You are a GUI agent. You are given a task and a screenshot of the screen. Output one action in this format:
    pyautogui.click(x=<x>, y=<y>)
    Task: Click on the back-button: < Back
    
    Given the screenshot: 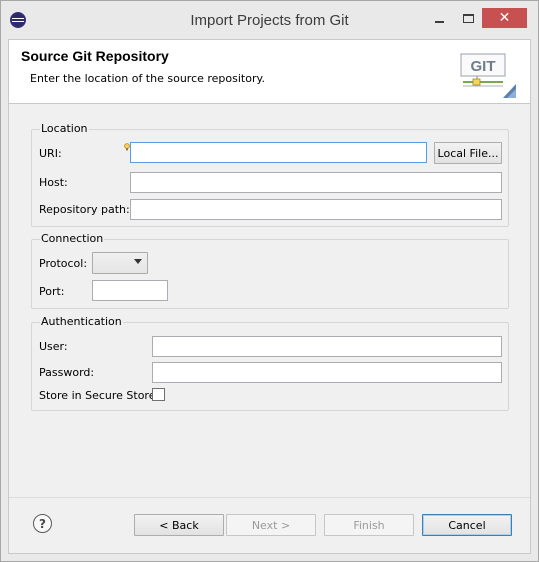 What is the action you would take?
    pyautogui.click(x=179, y=525)
    